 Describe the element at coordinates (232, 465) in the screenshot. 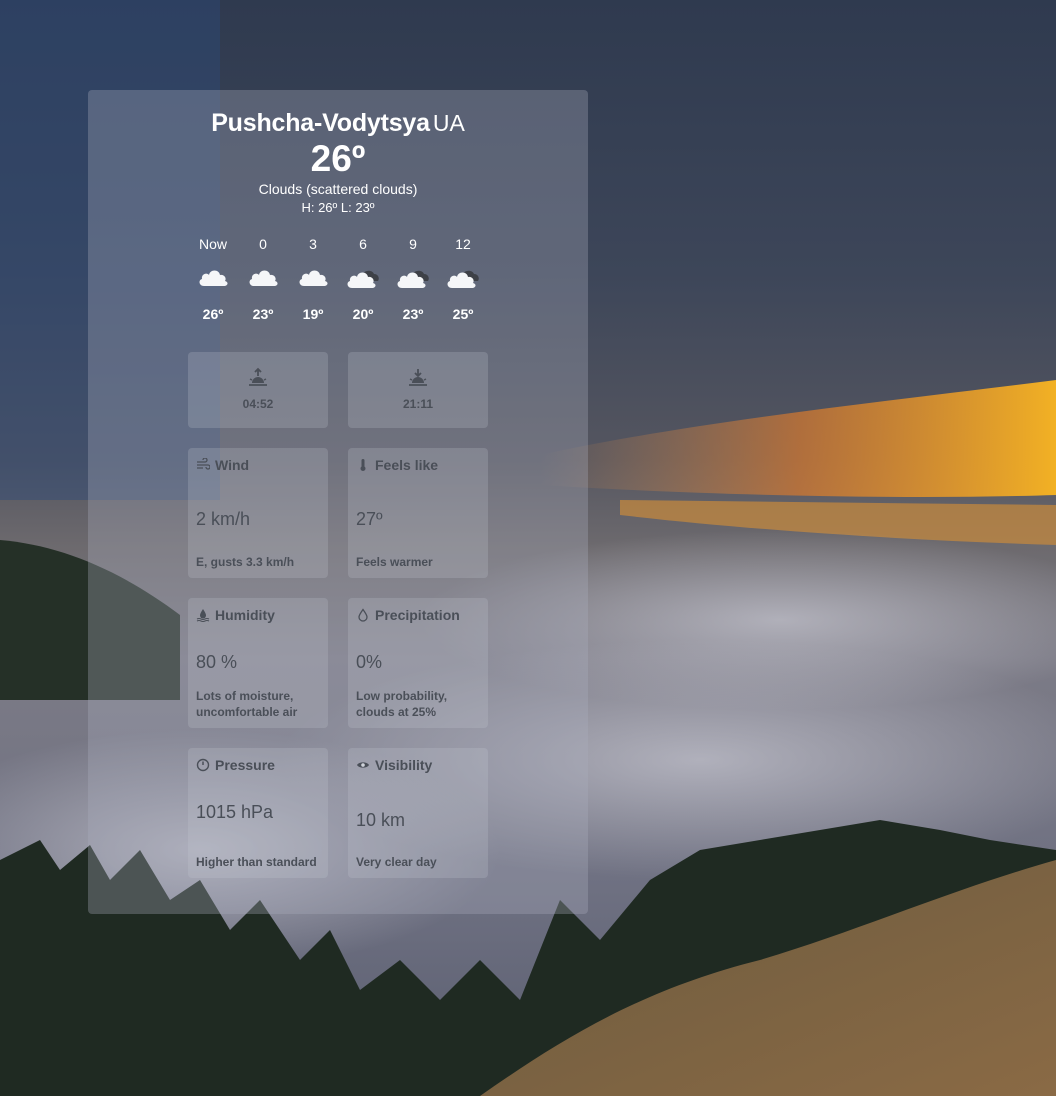

I see `wind-title: Wind` at that location.